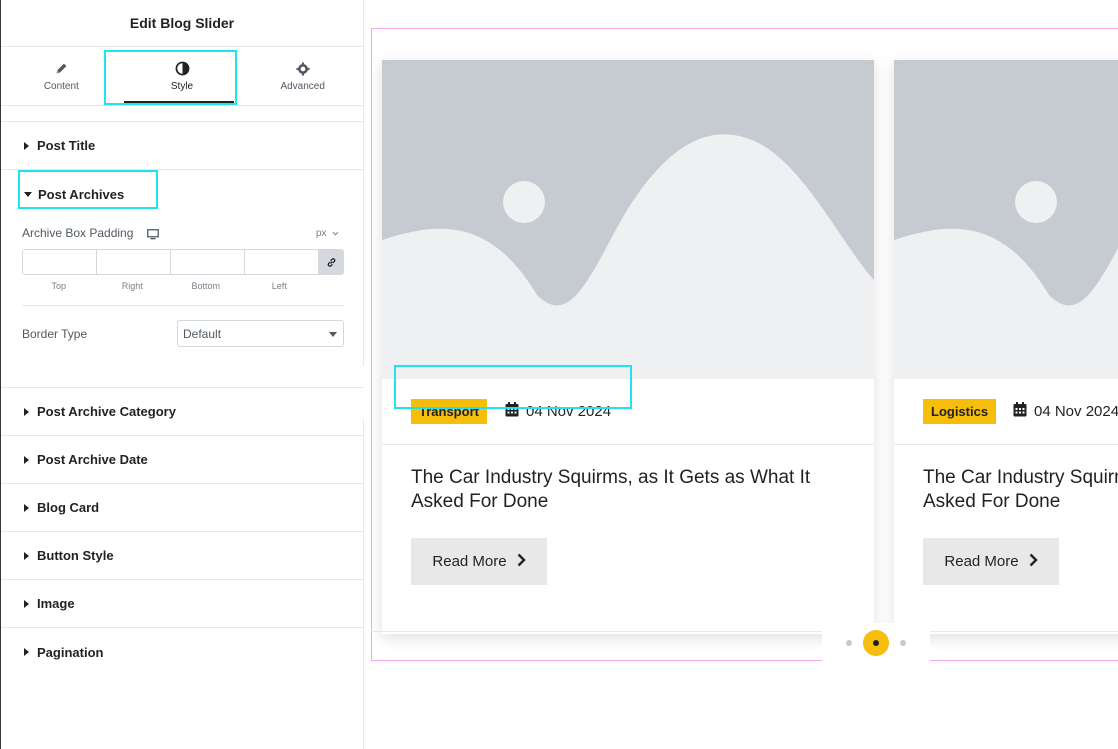  I want to click on section-label: Image, so click(56, 603).